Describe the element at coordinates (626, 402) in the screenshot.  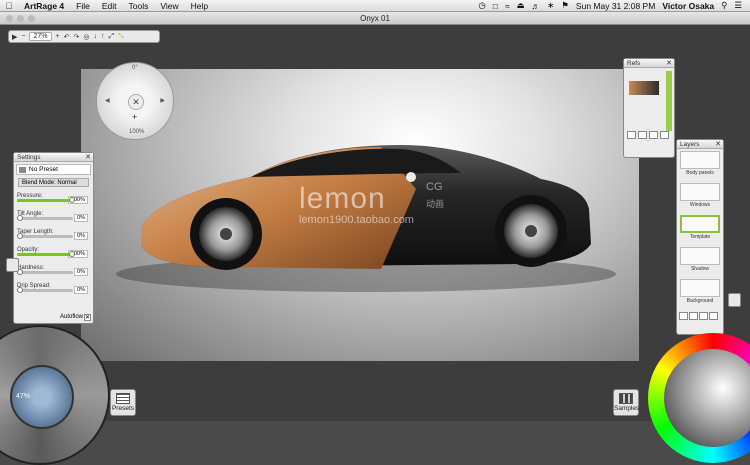
I see `samples-button: Samples` at that location.